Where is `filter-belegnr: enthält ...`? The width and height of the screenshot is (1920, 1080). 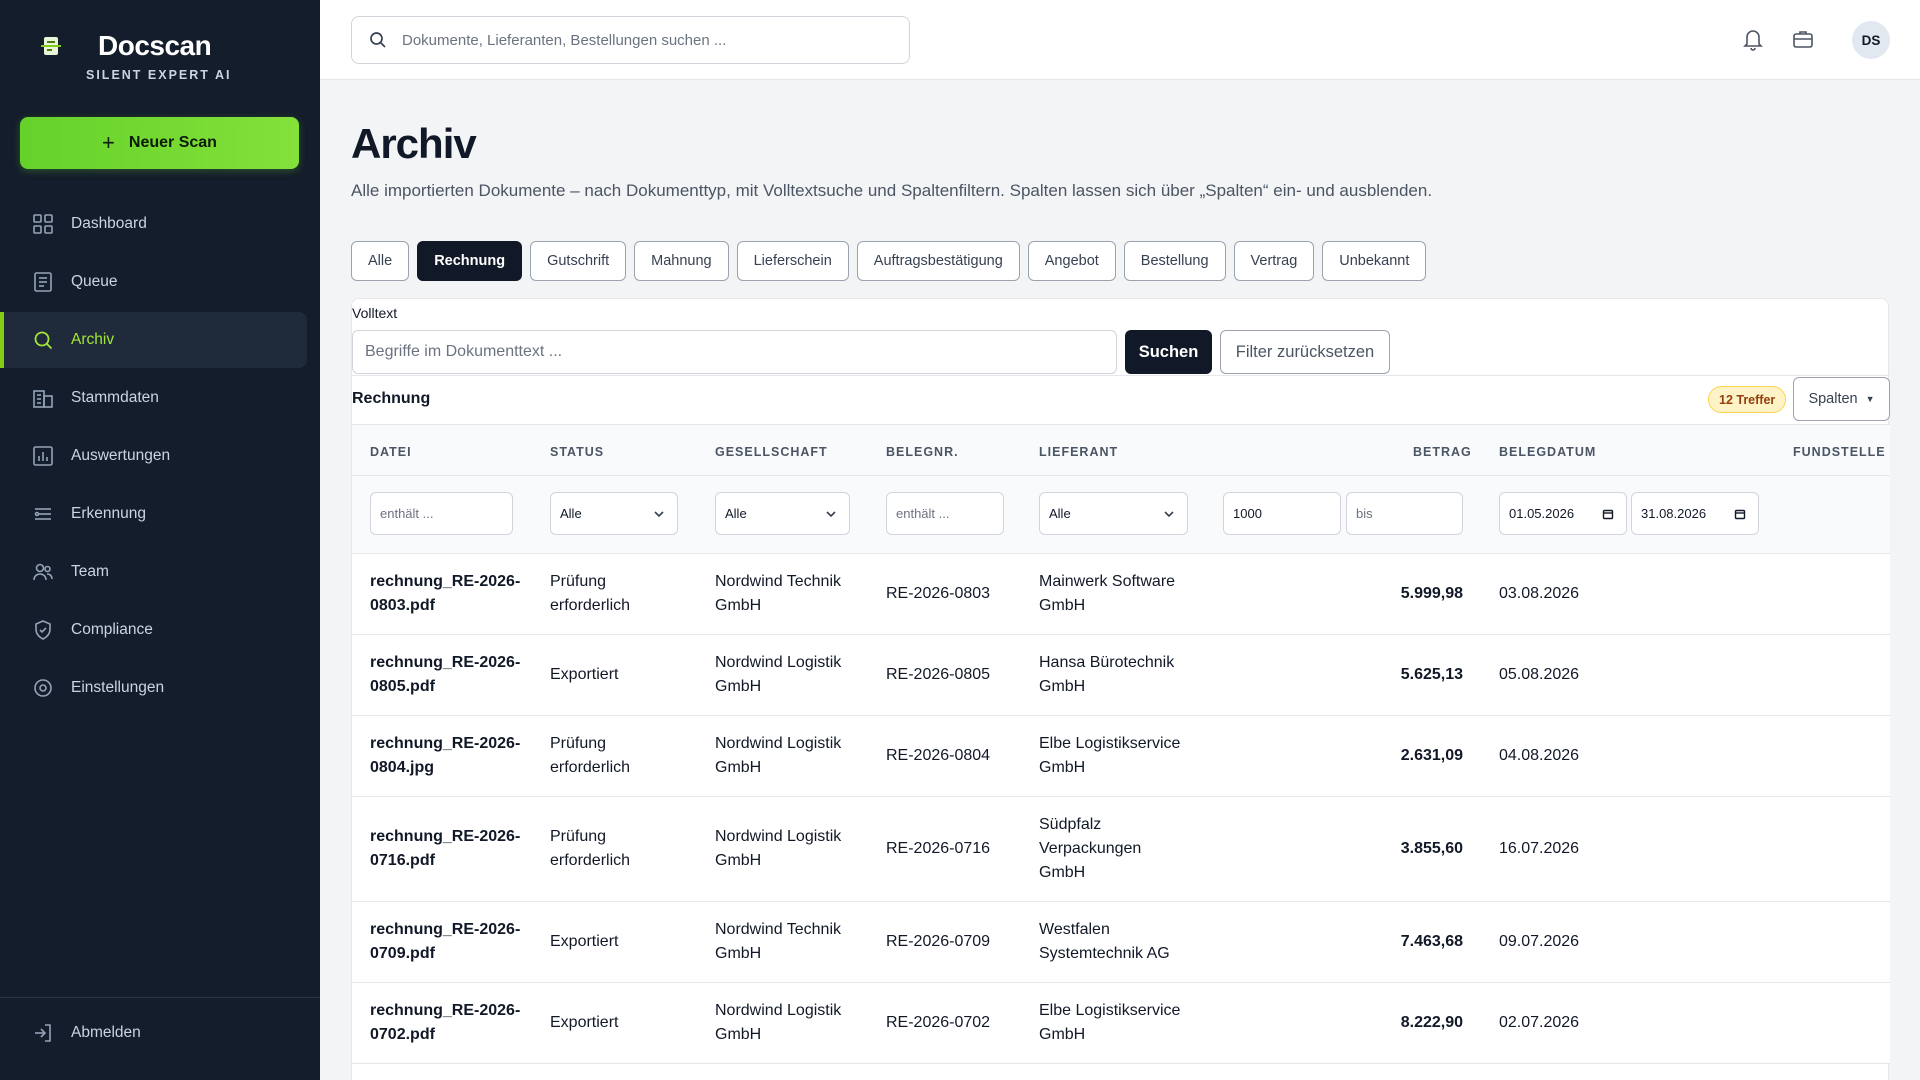 filter-belegnr: enthält ... is located at coordinates (945, 513).